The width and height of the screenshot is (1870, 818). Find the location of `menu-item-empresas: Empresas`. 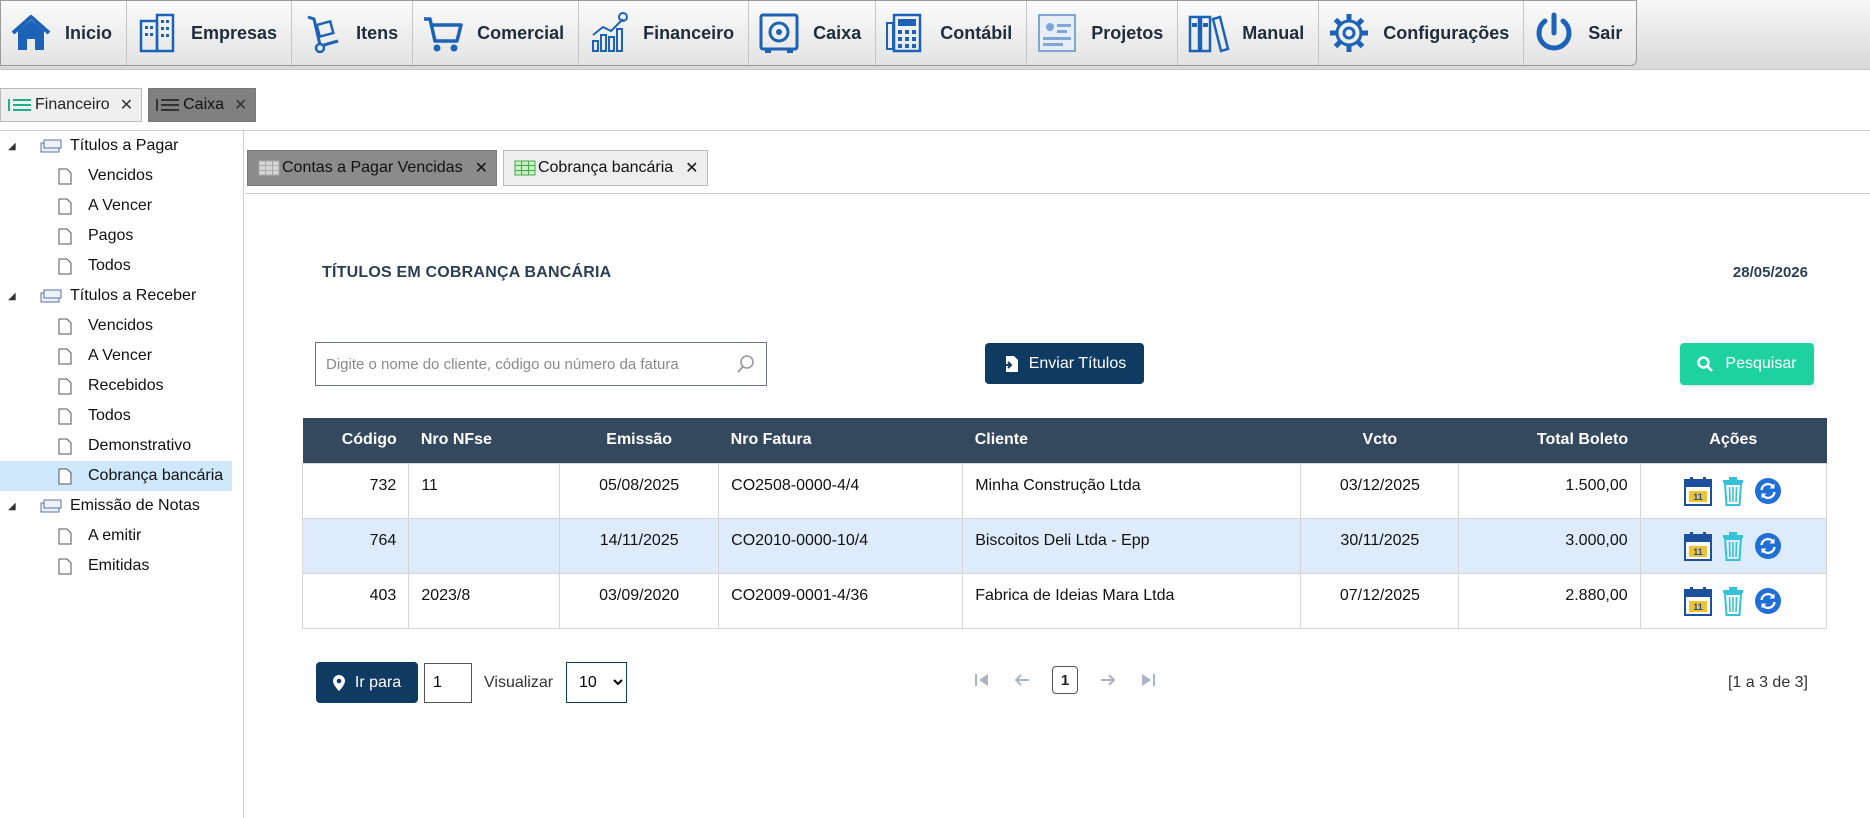

menu-item-empresas: Empresas is located at coordinates (210, 33).